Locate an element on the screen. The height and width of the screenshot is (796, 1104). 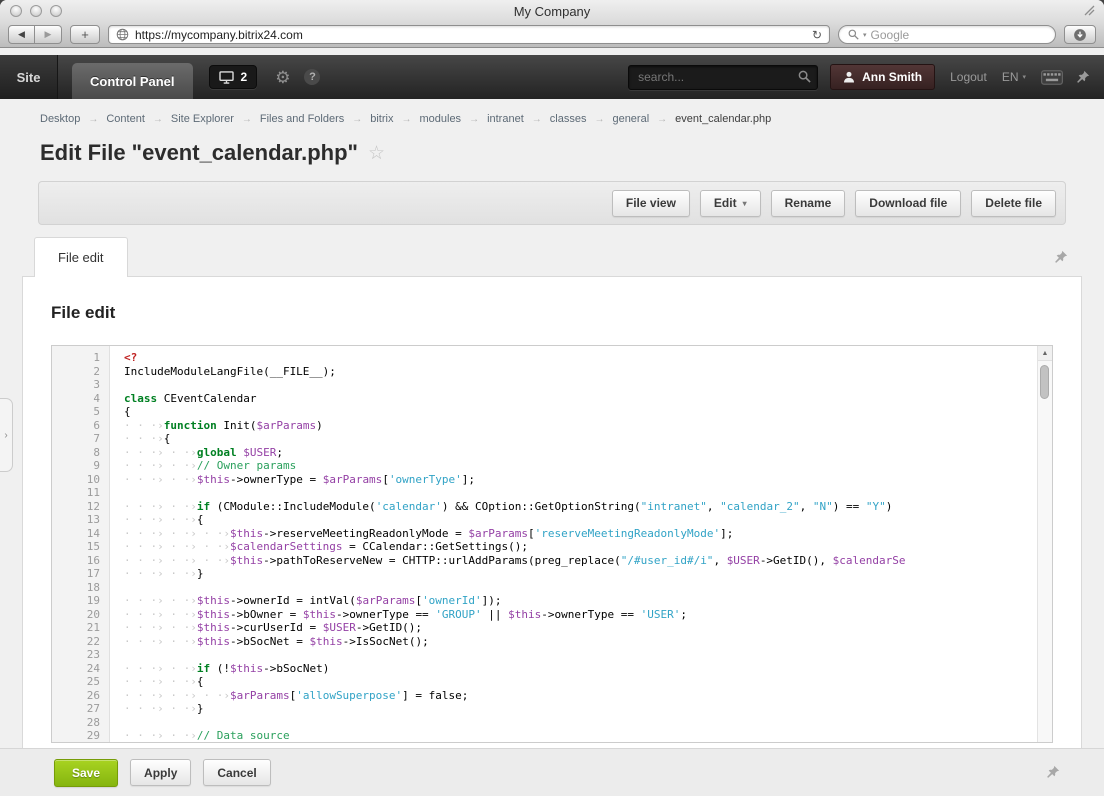
address-bar: ↻ is located at coordinates (469, 34).